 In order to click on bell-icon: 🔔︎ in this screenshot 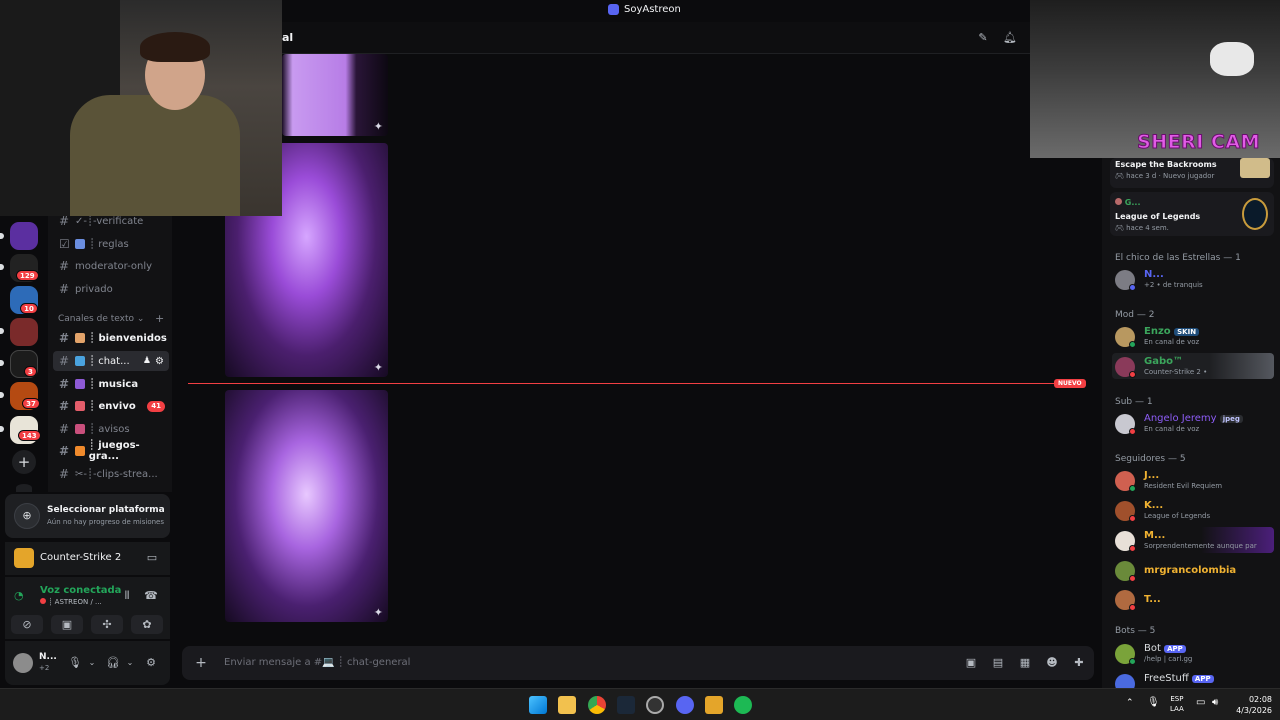, I will do `click(1010, 38)`.